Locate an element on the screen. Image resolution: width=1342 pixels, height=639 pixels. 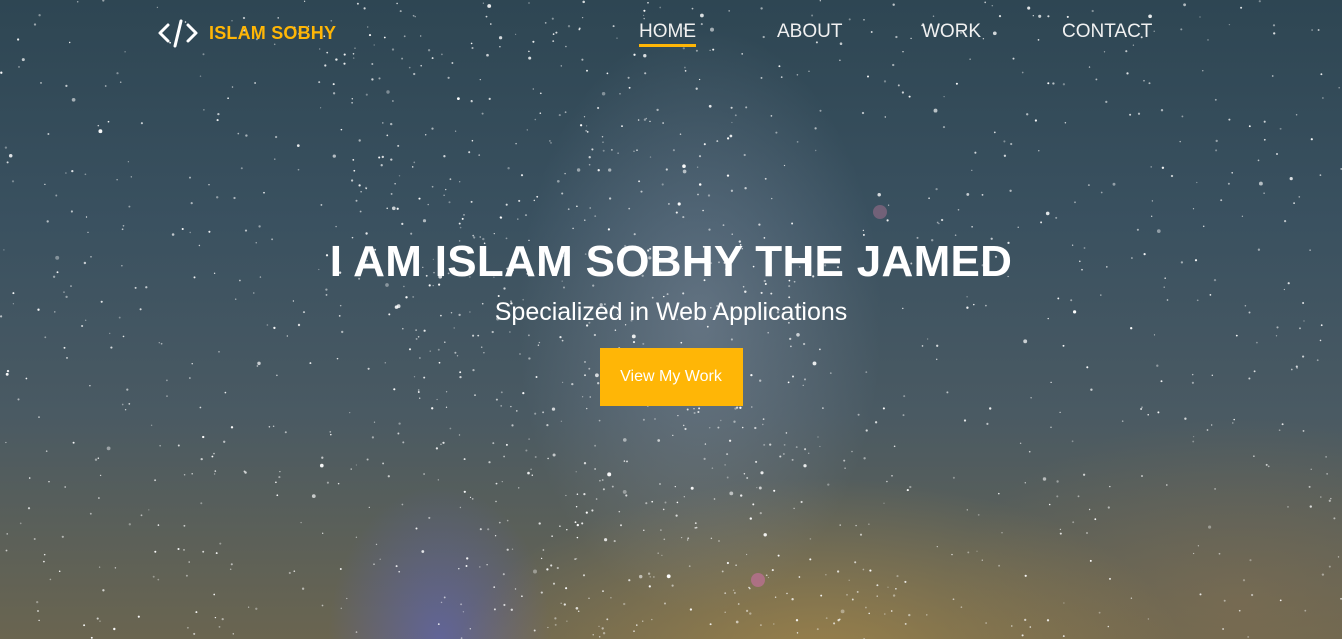
nav-link-home: HOME is located at coordinates (667, 34).